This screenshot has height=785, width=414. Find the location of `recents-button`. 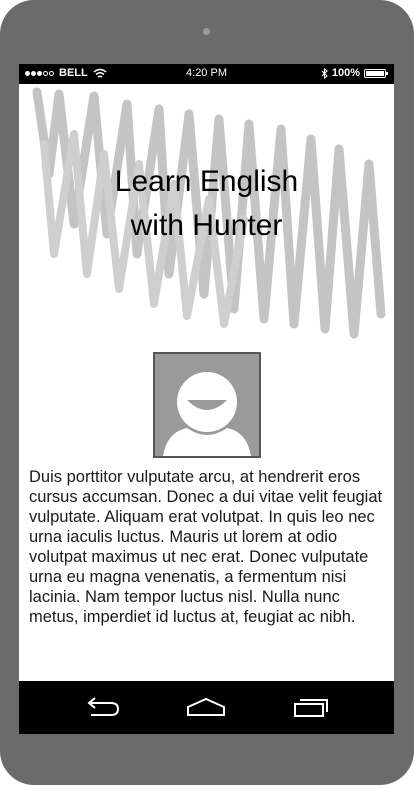

recents-button is located at coordinates (312, 707).